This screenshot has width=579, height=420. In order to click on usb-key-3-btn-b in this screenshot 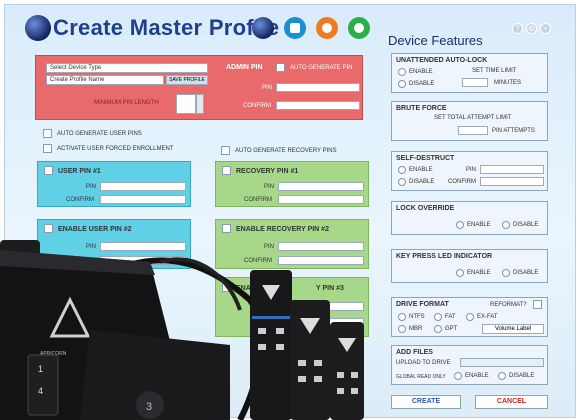, I will do `click(354, 375)`.